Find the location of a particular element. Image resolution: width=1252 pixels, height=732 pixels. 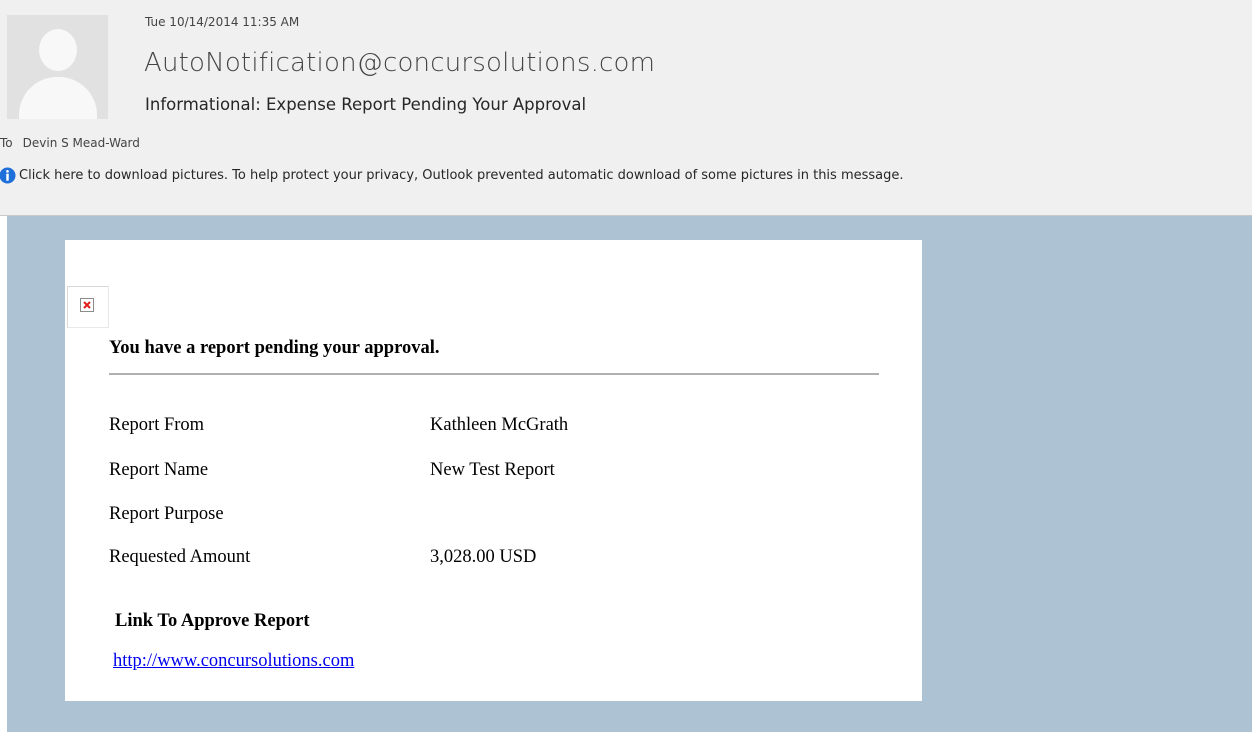

sender-address: AutoNotification@concursolutions.com is located at coordinates (399, 63).